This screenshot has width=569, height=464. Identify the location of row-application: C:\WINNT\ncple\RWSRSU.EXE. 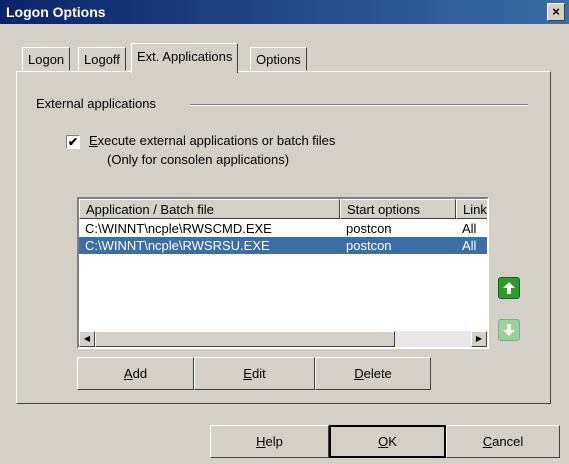
(177, 245).